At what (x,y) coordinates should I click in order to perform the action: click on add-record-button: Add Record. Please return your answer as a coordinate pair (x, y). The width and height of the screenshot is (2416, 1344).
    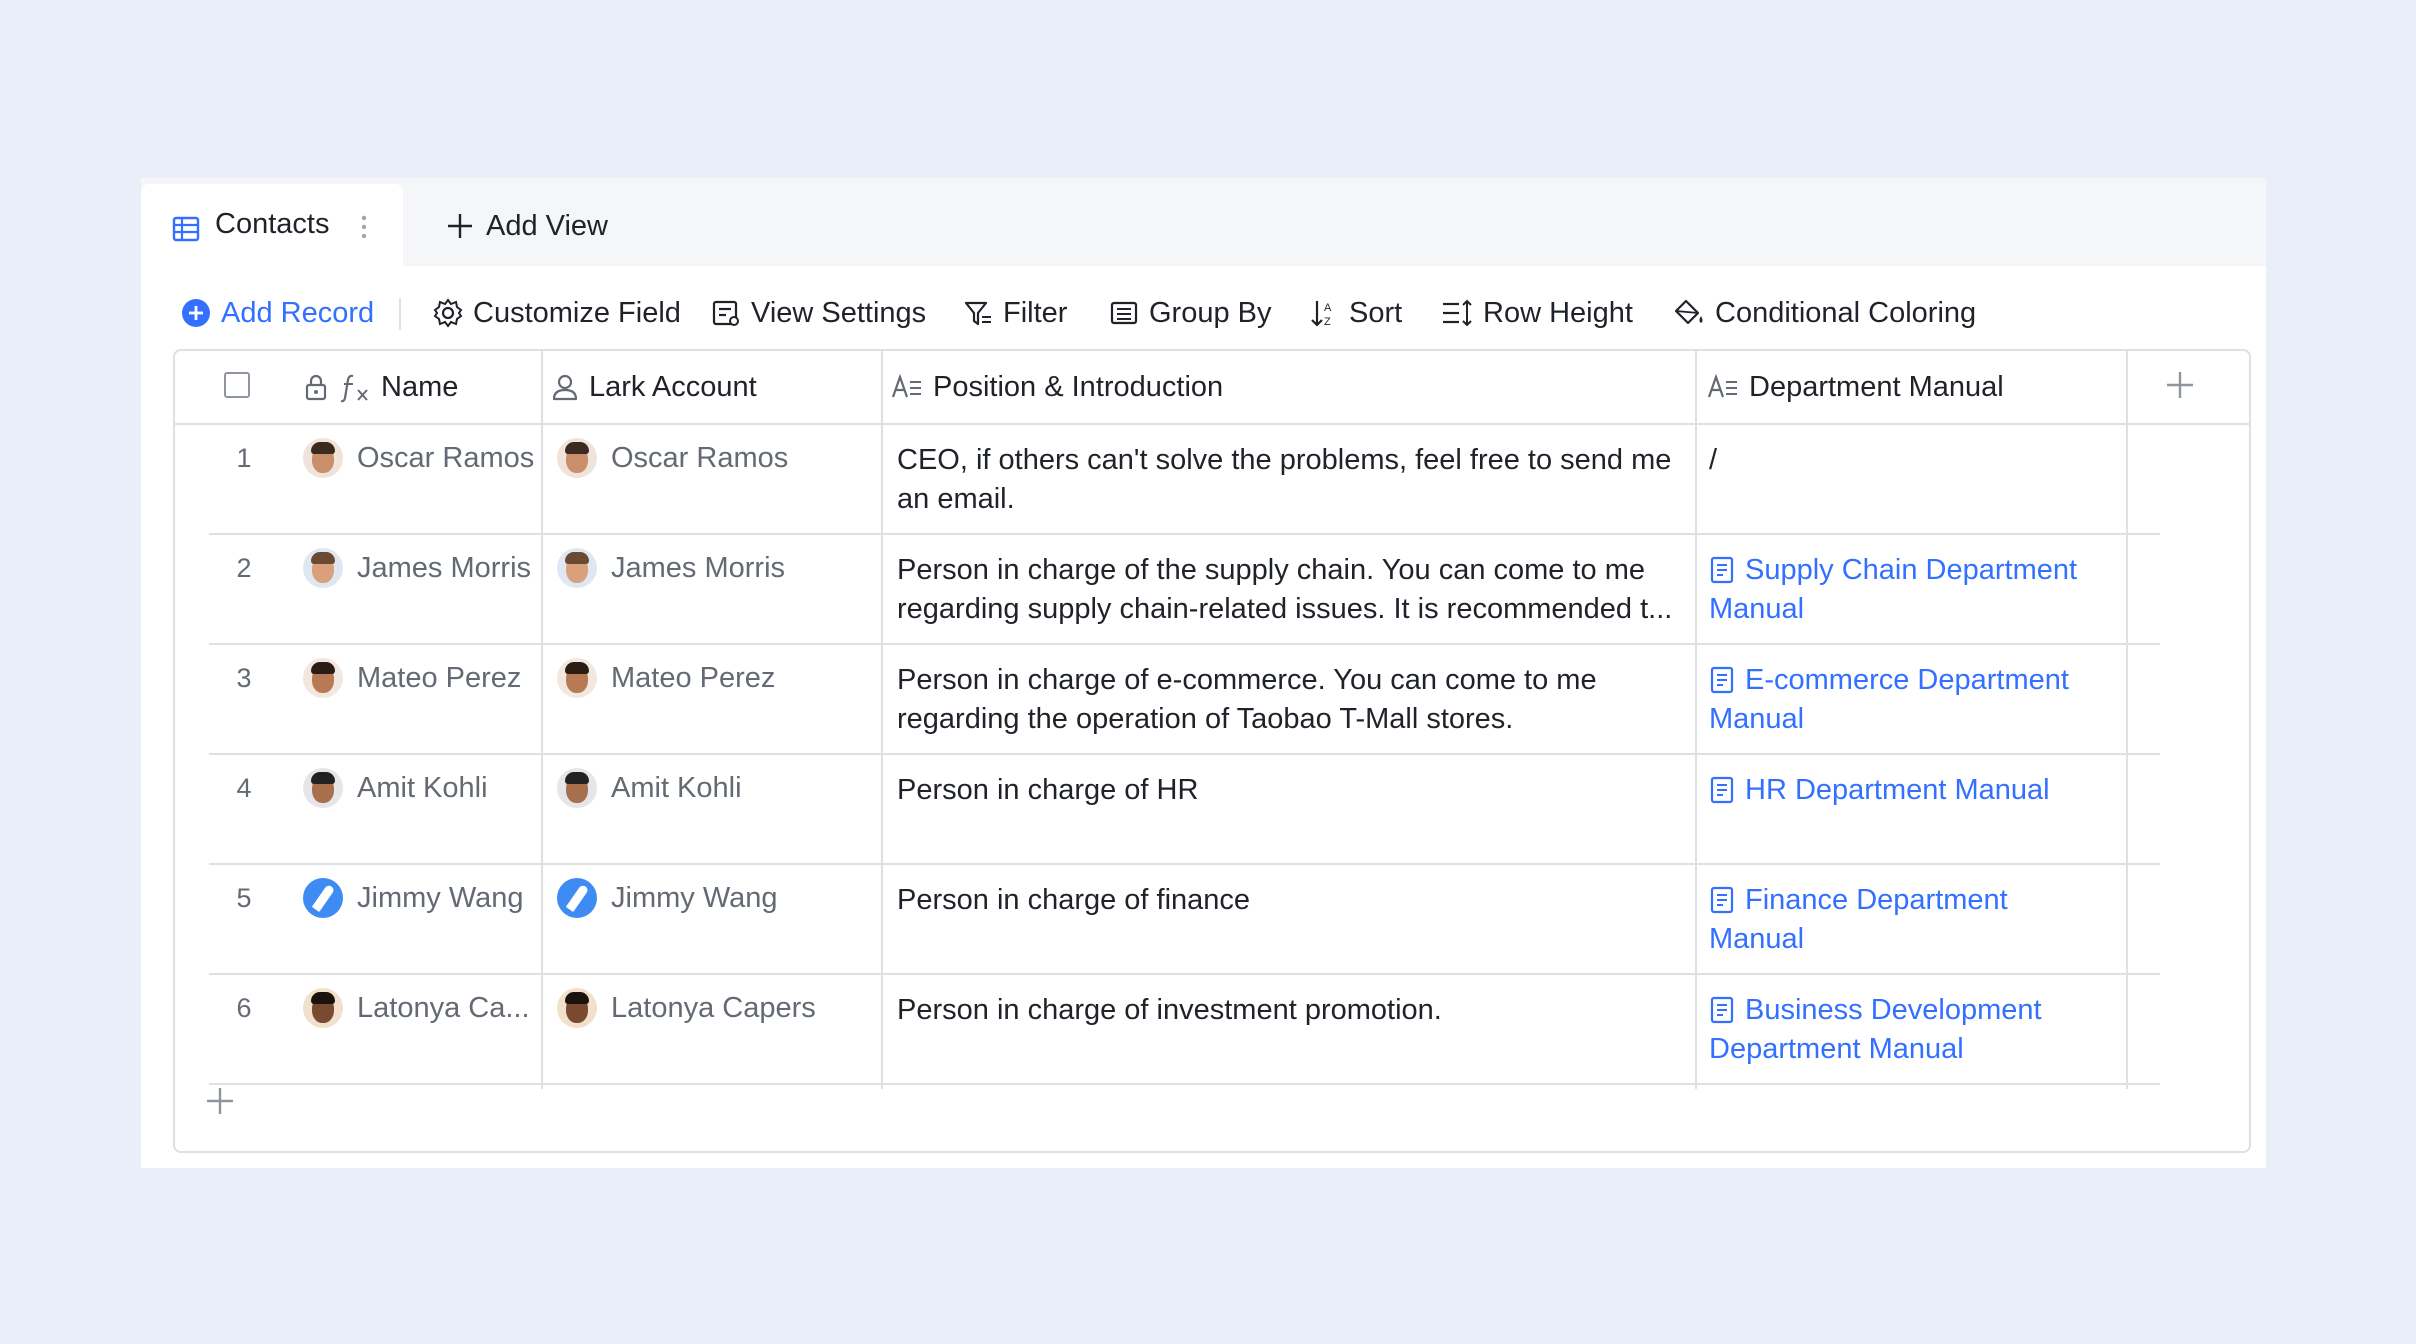
    Looking at the image, I should click on (277, 313).